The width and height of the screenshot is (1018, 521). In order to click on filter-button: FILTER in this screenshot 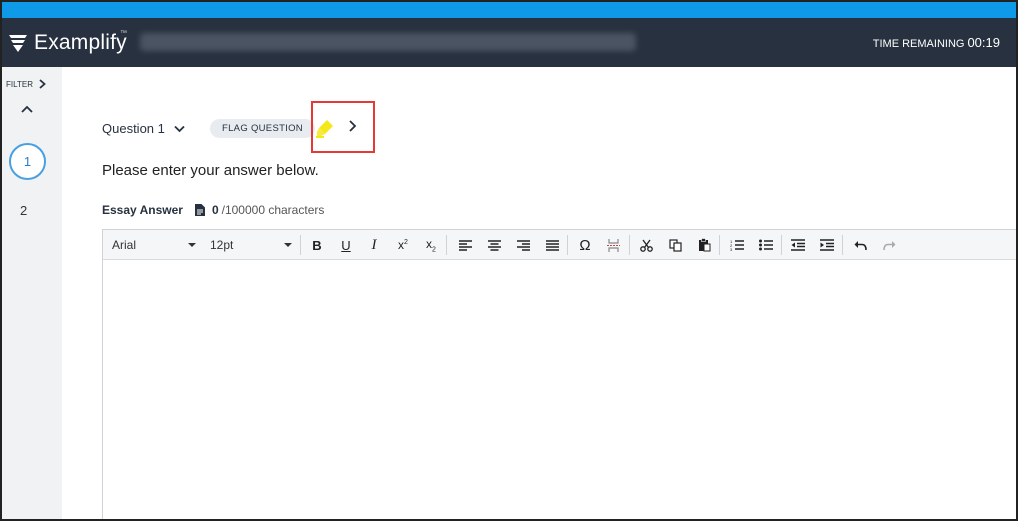, I will do `click(26, 84)`.